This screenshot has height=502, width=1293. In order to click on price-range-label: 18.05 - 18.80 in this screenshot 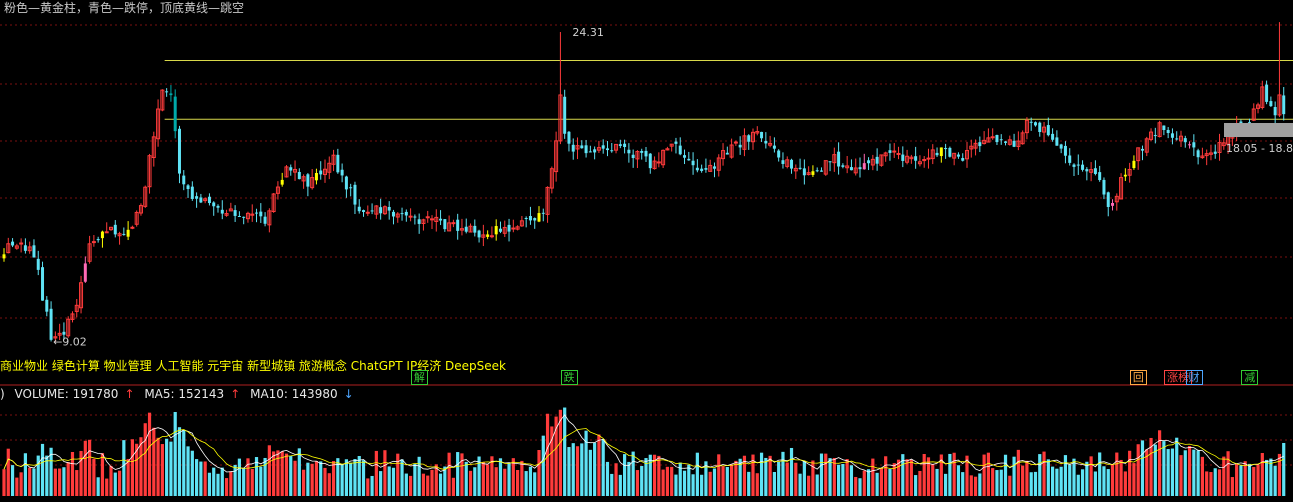, I will do `click(1259, 148)`.